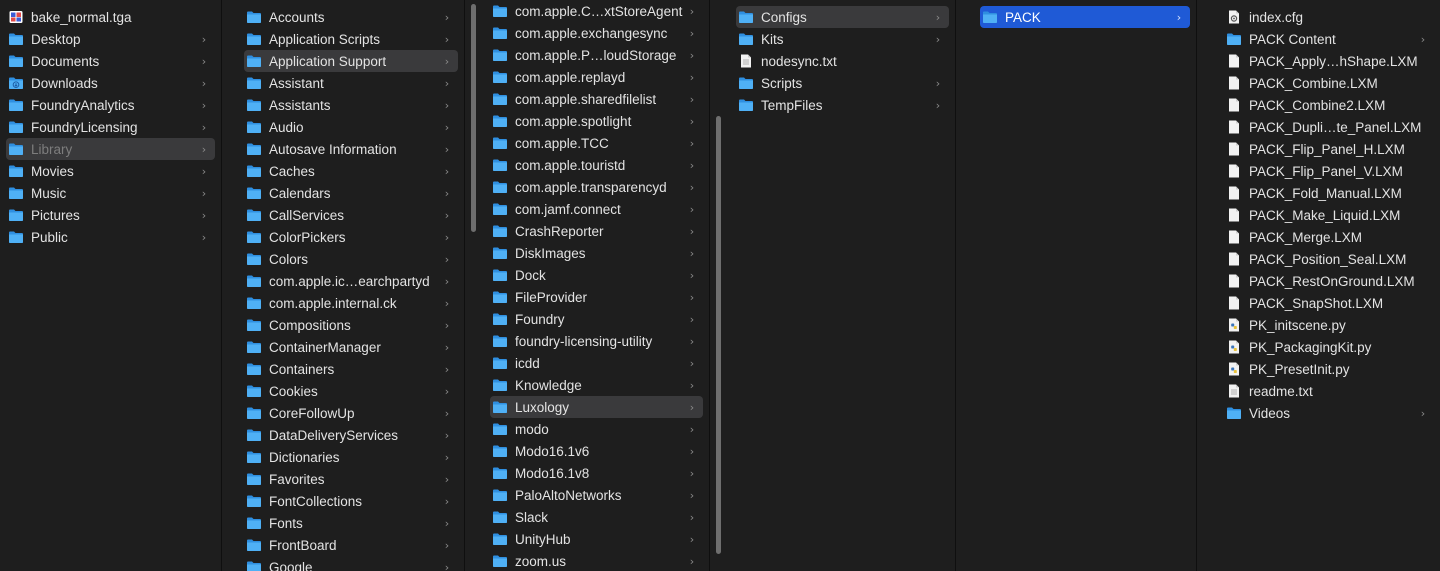 The height and width of the screenshot is (571, 1440). I want to click on list-item: com.apple.transparencyd ›, so click(596, 187).